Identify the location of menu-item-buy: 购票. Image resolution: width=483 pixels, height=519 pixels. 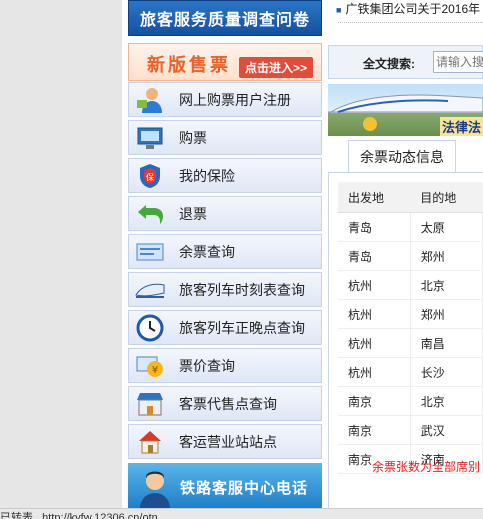
(225, 137).